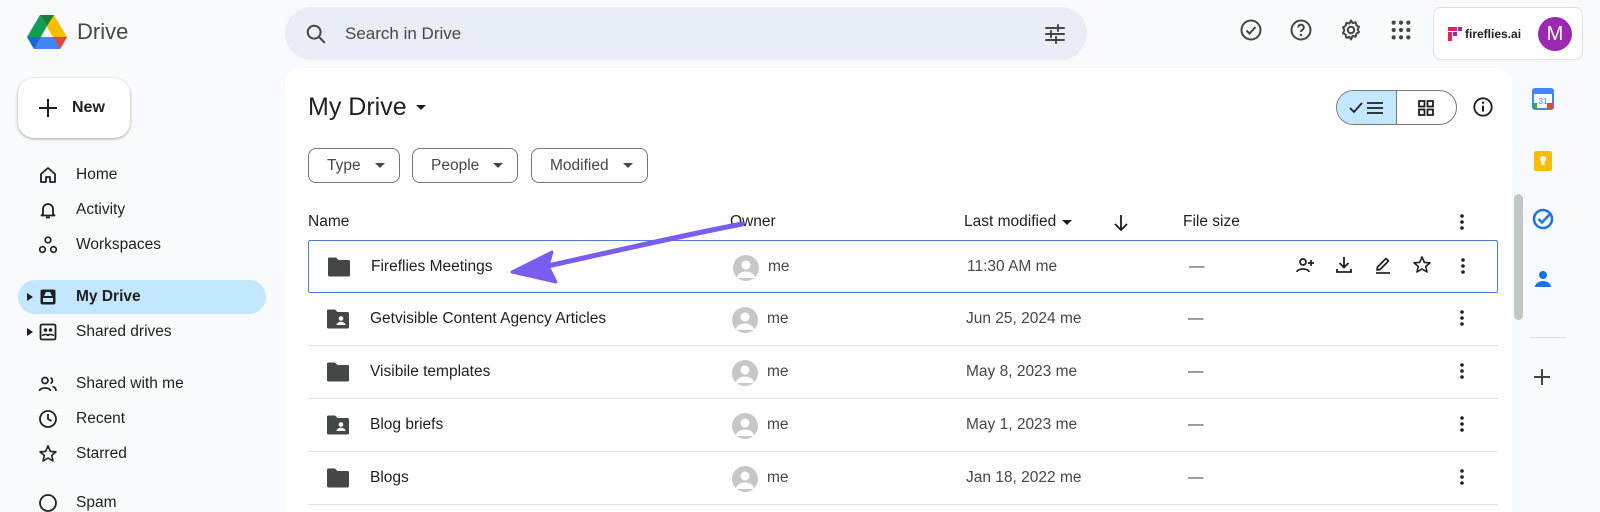 The width and height of the screenshot is (1600, 512). Describe the element at coordinates (1055, 34) in the screenshot. I see `search-options-icon` at that location.